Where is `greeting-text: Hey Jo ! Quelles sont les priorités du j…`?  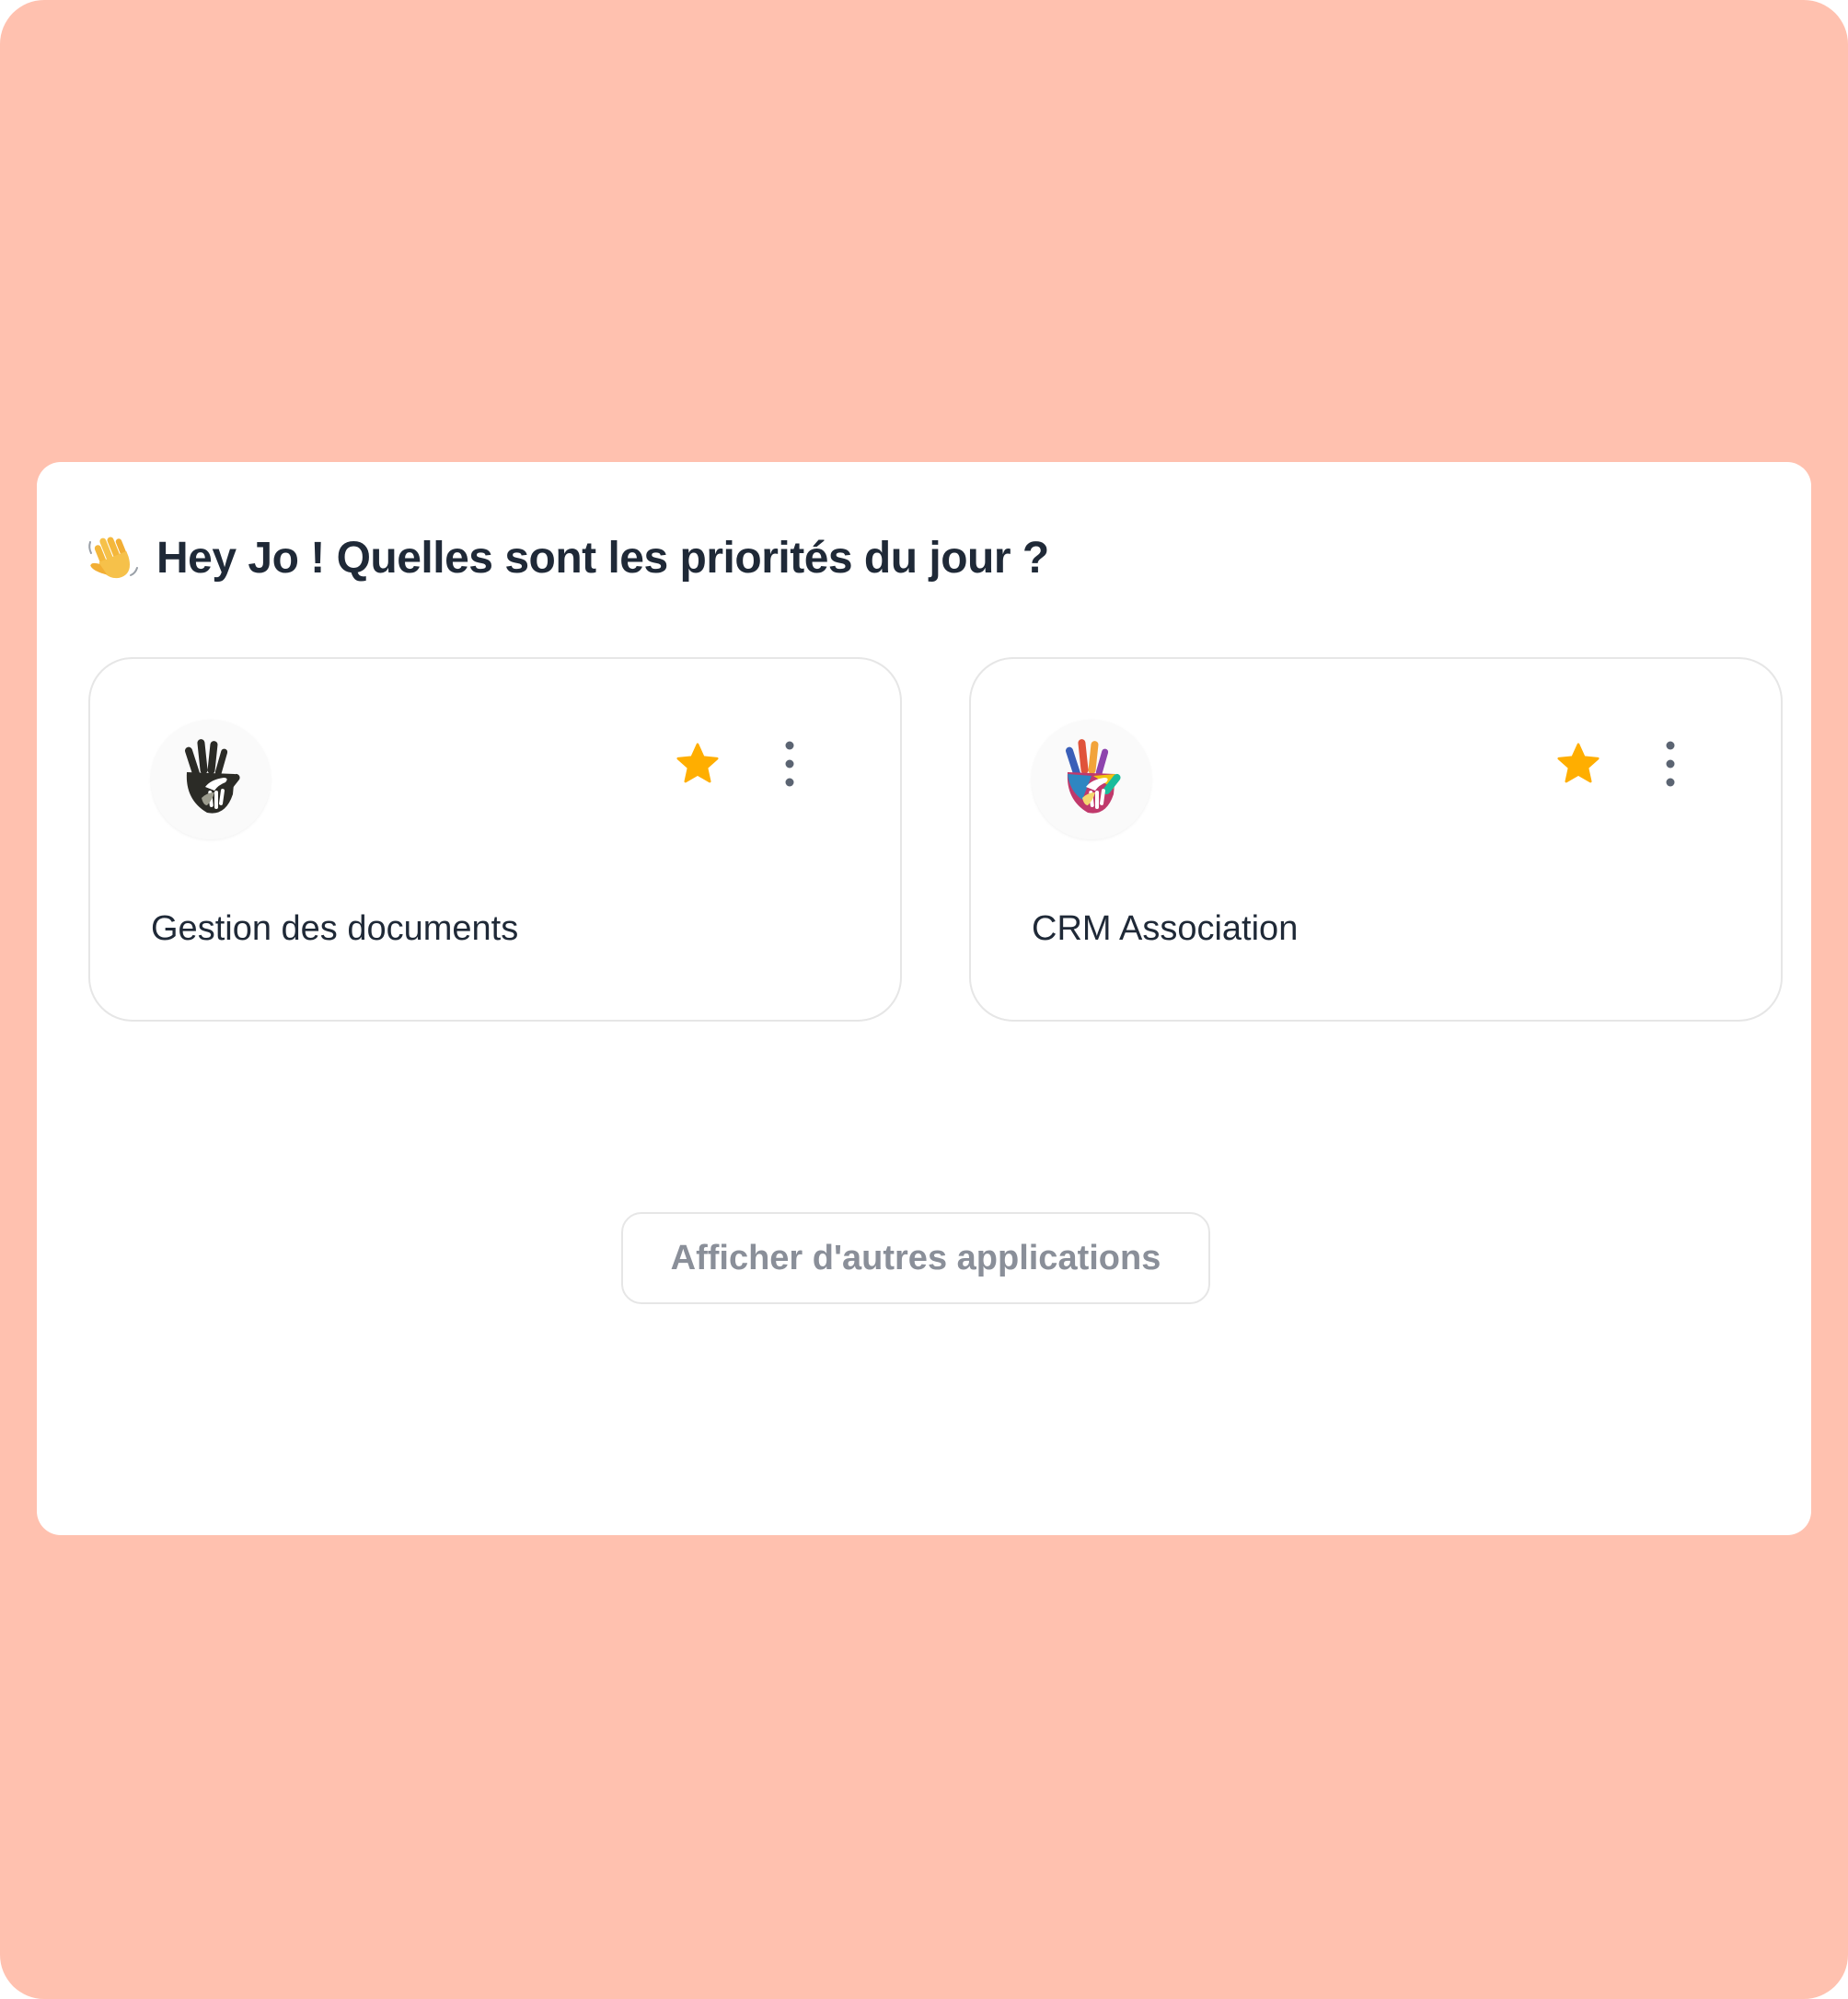 greeting-text: Hey Jo ! Quelles sont les priorités du j… is located at coordinates (602, 558).